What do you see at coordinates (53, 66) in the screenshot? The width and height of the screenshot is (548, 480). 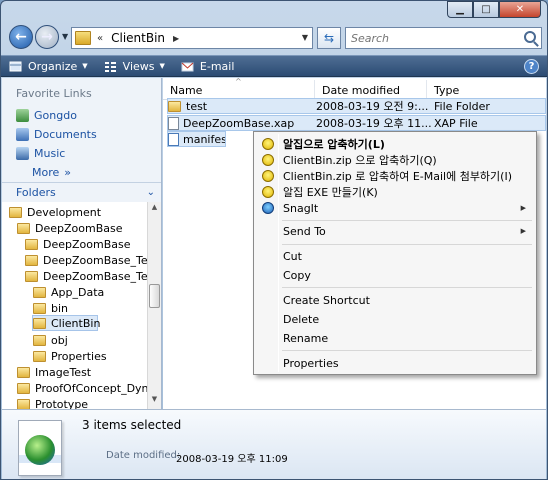 I see `organize-label: Organize` at bounding box center [53, 66].